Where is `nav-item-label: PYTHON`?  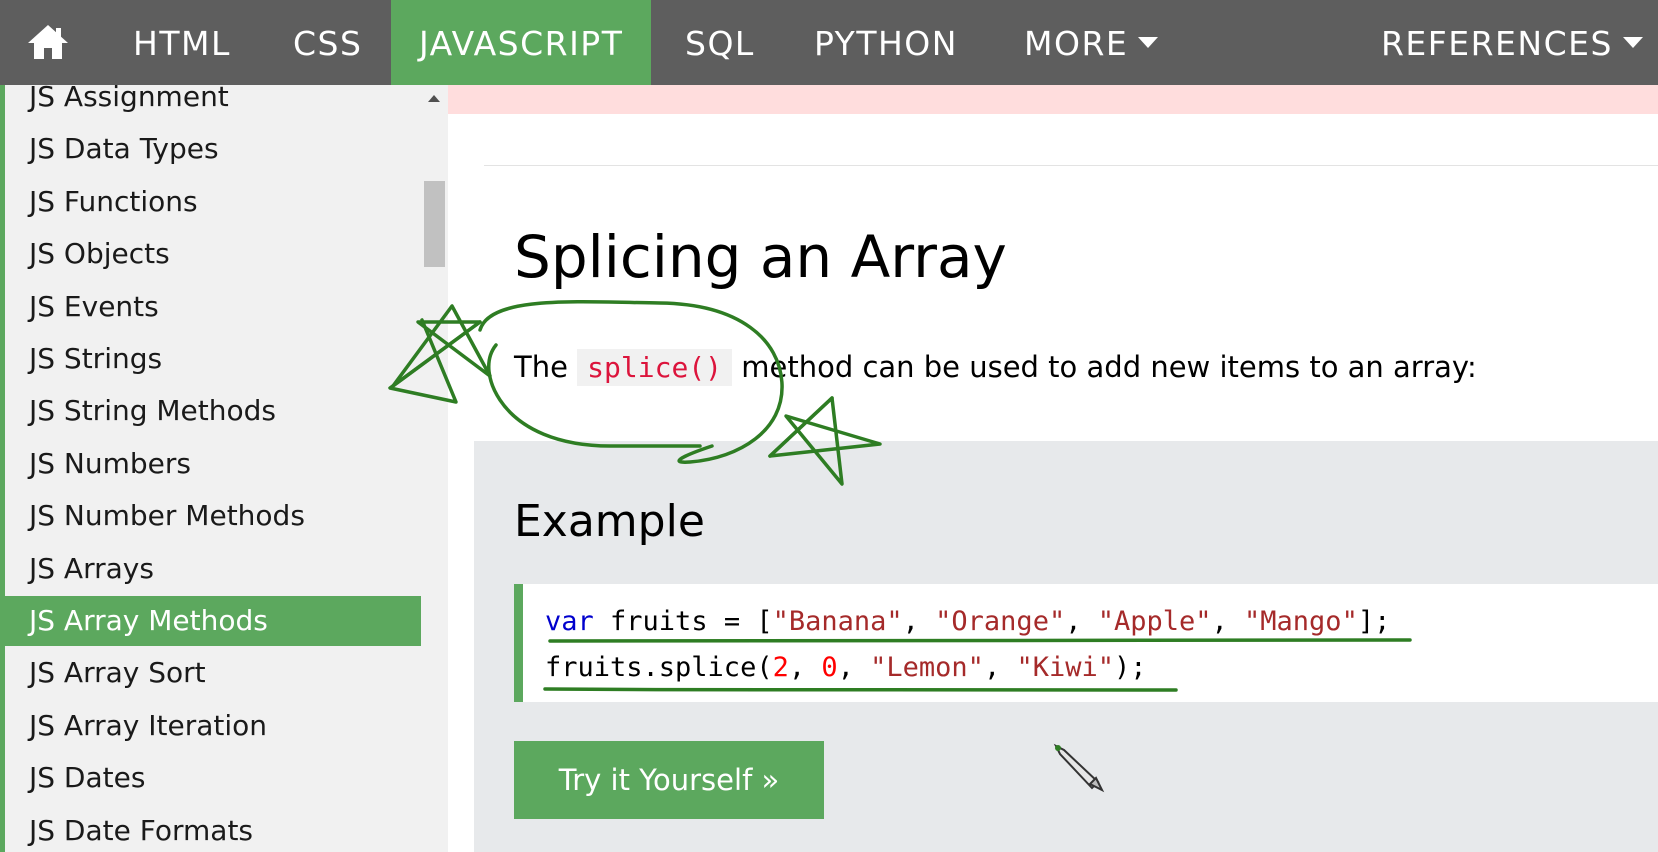 nav-item-label: PYTHON is located at coordinates (886, 43).